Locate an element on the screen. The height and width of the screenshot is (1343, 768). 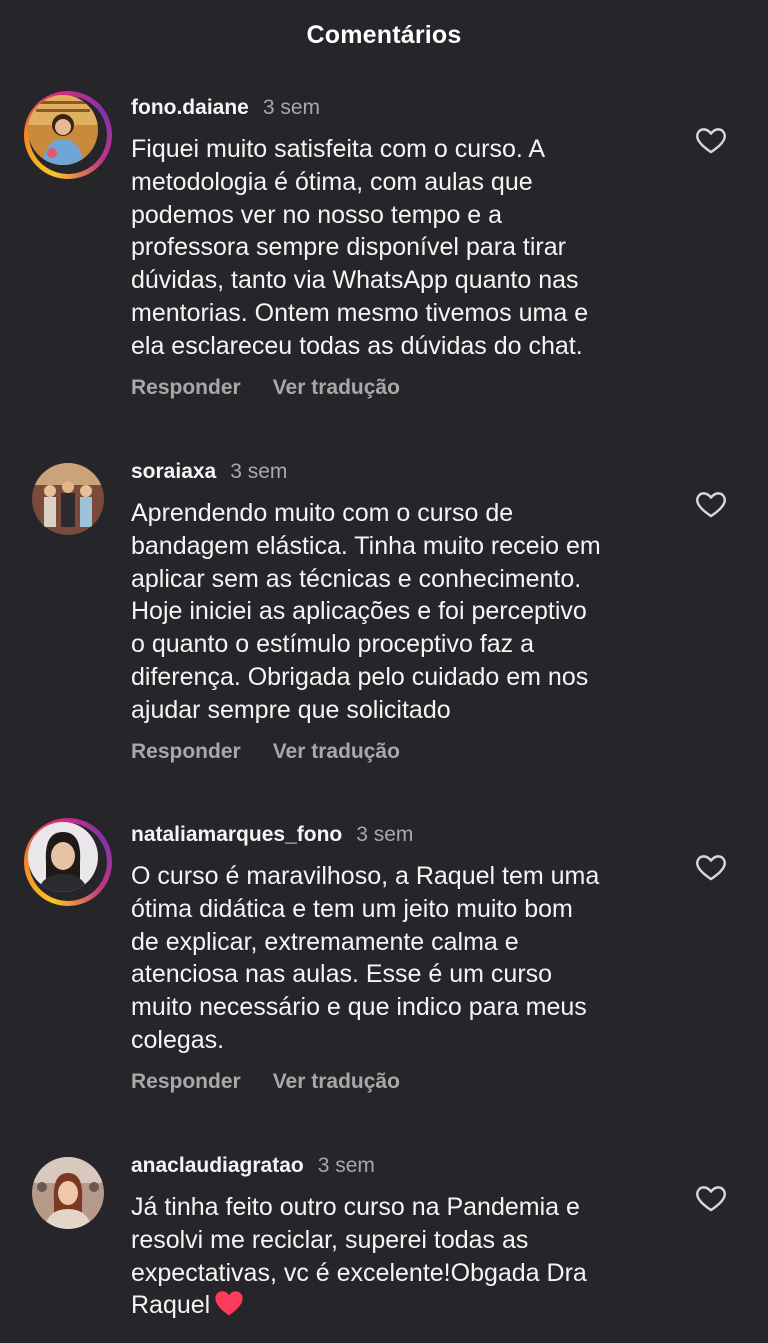
comment-meta: anaclaudiagratao 3 sem is located at coordinates (253, 1166).